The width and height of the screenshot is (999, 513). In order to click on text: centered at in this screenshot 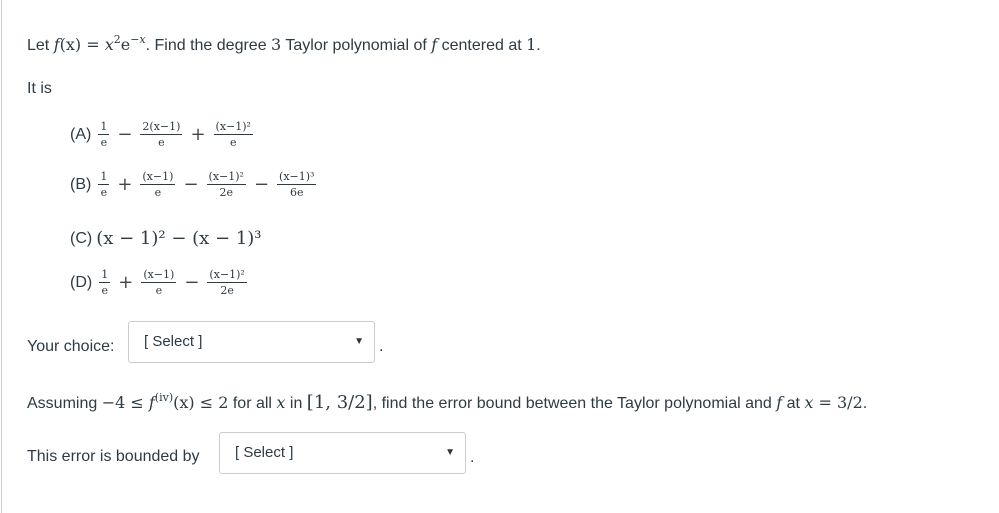, I will do `click(482, 45)`.